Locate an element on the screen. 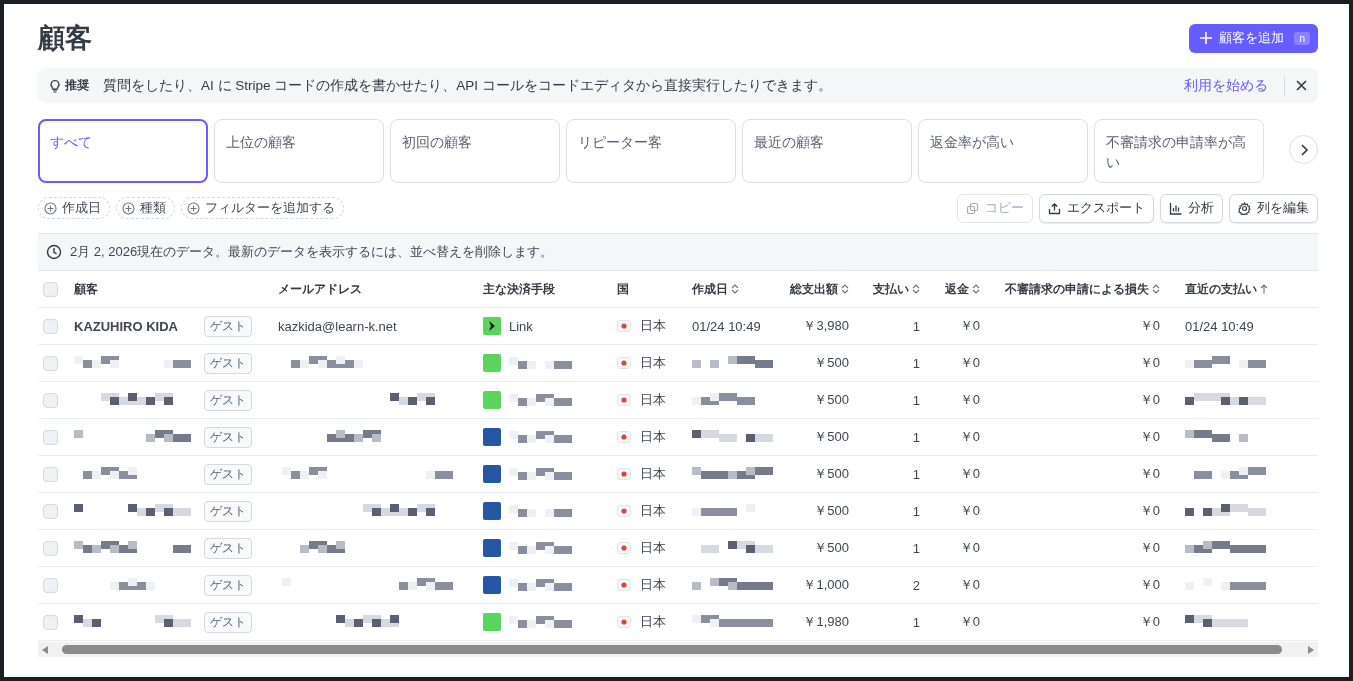 Image resolution: width=1353 pixels, height=681 pixels. filter-chip: 作成日 is located at coordinates (74, 208).